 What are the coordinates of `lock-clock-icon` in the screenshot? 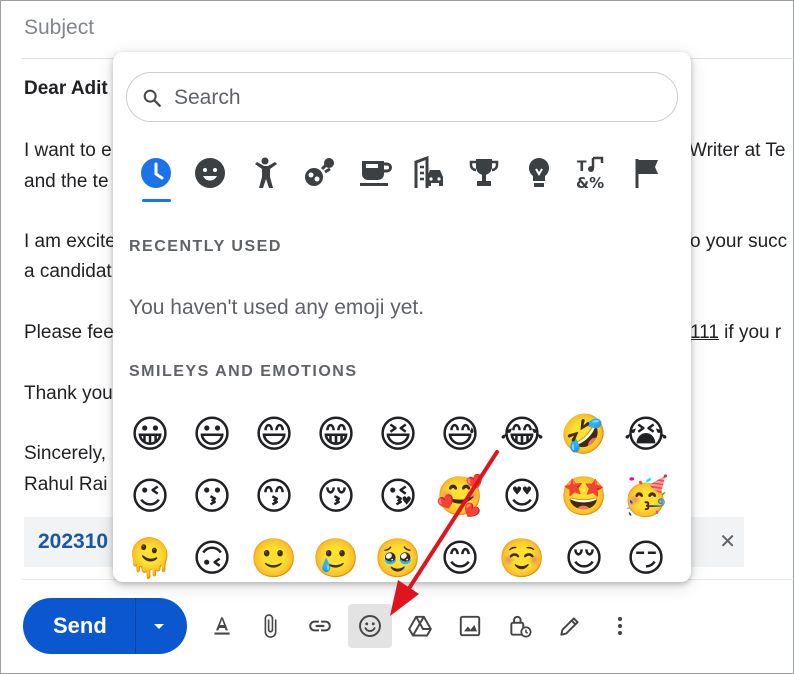 It's located at (521, 626).